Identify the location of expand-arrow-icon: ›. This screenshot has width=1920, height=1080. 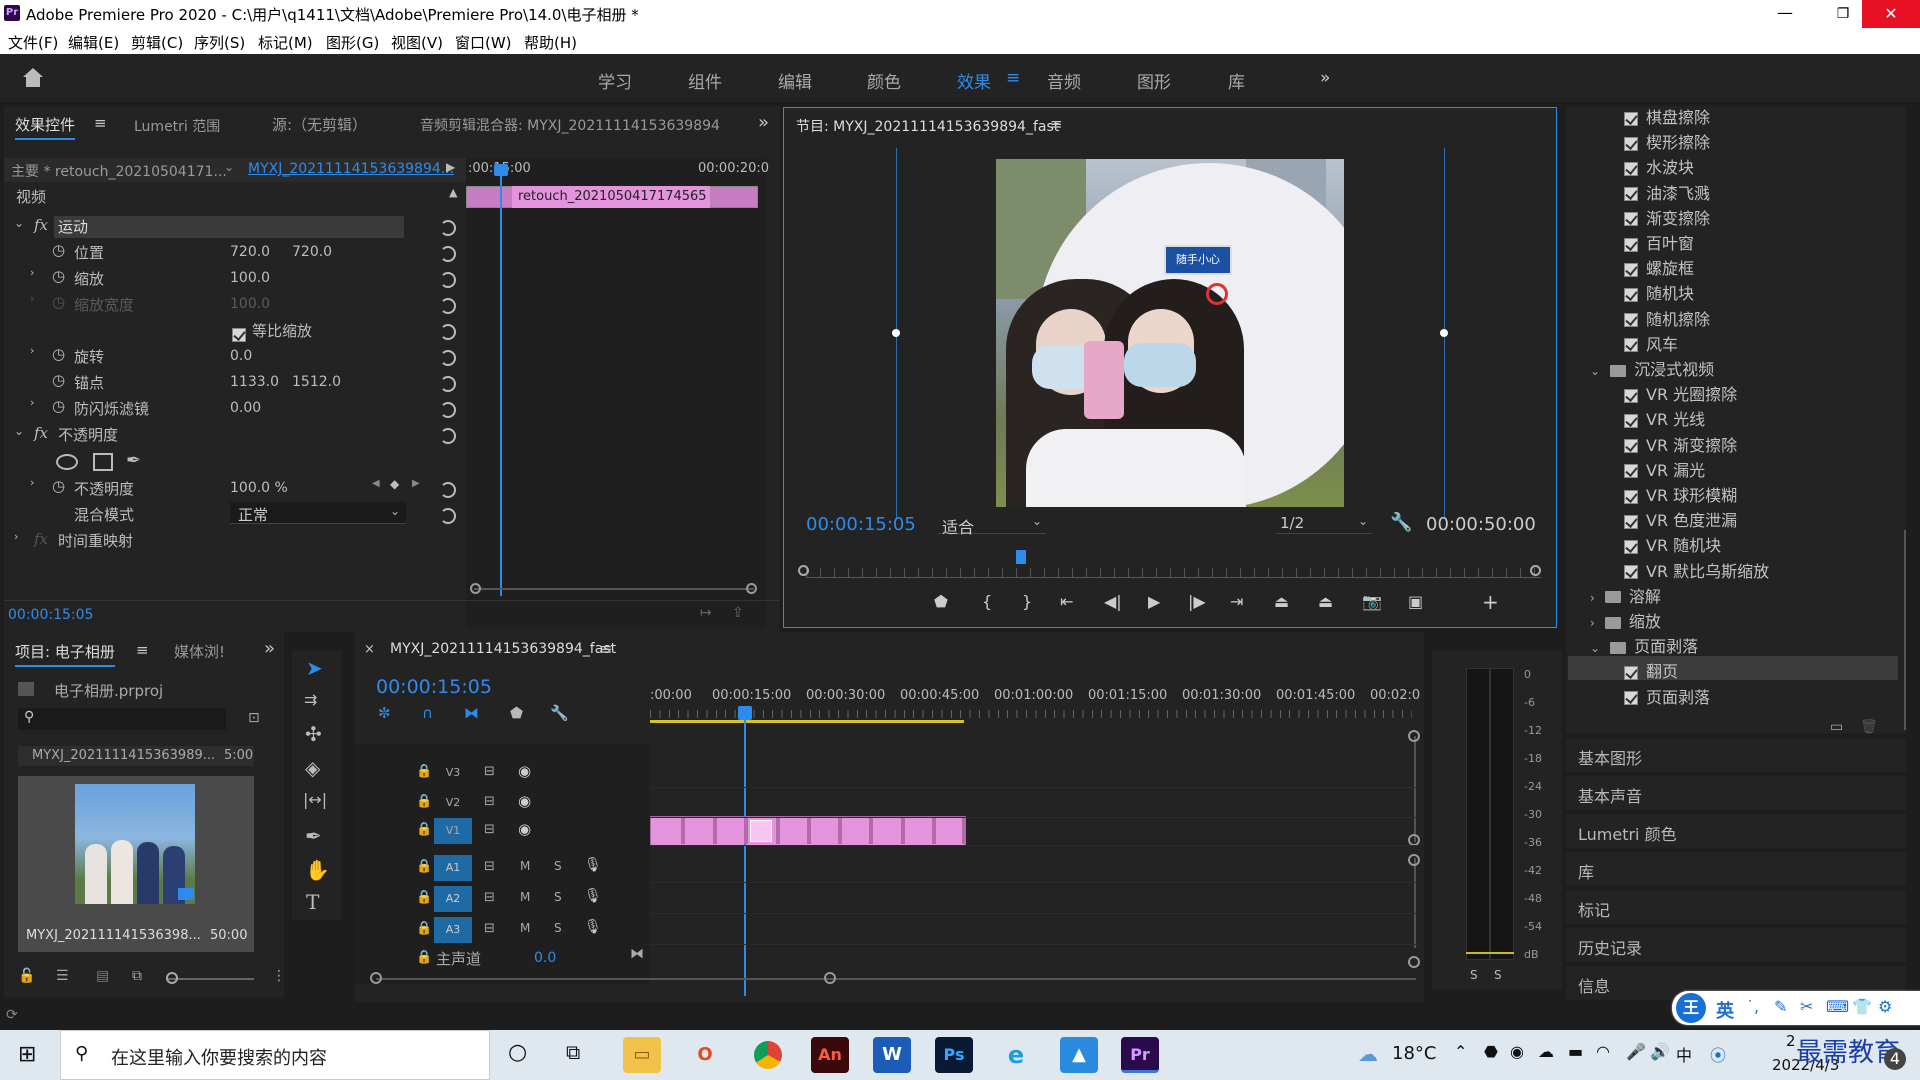
(16, 536).